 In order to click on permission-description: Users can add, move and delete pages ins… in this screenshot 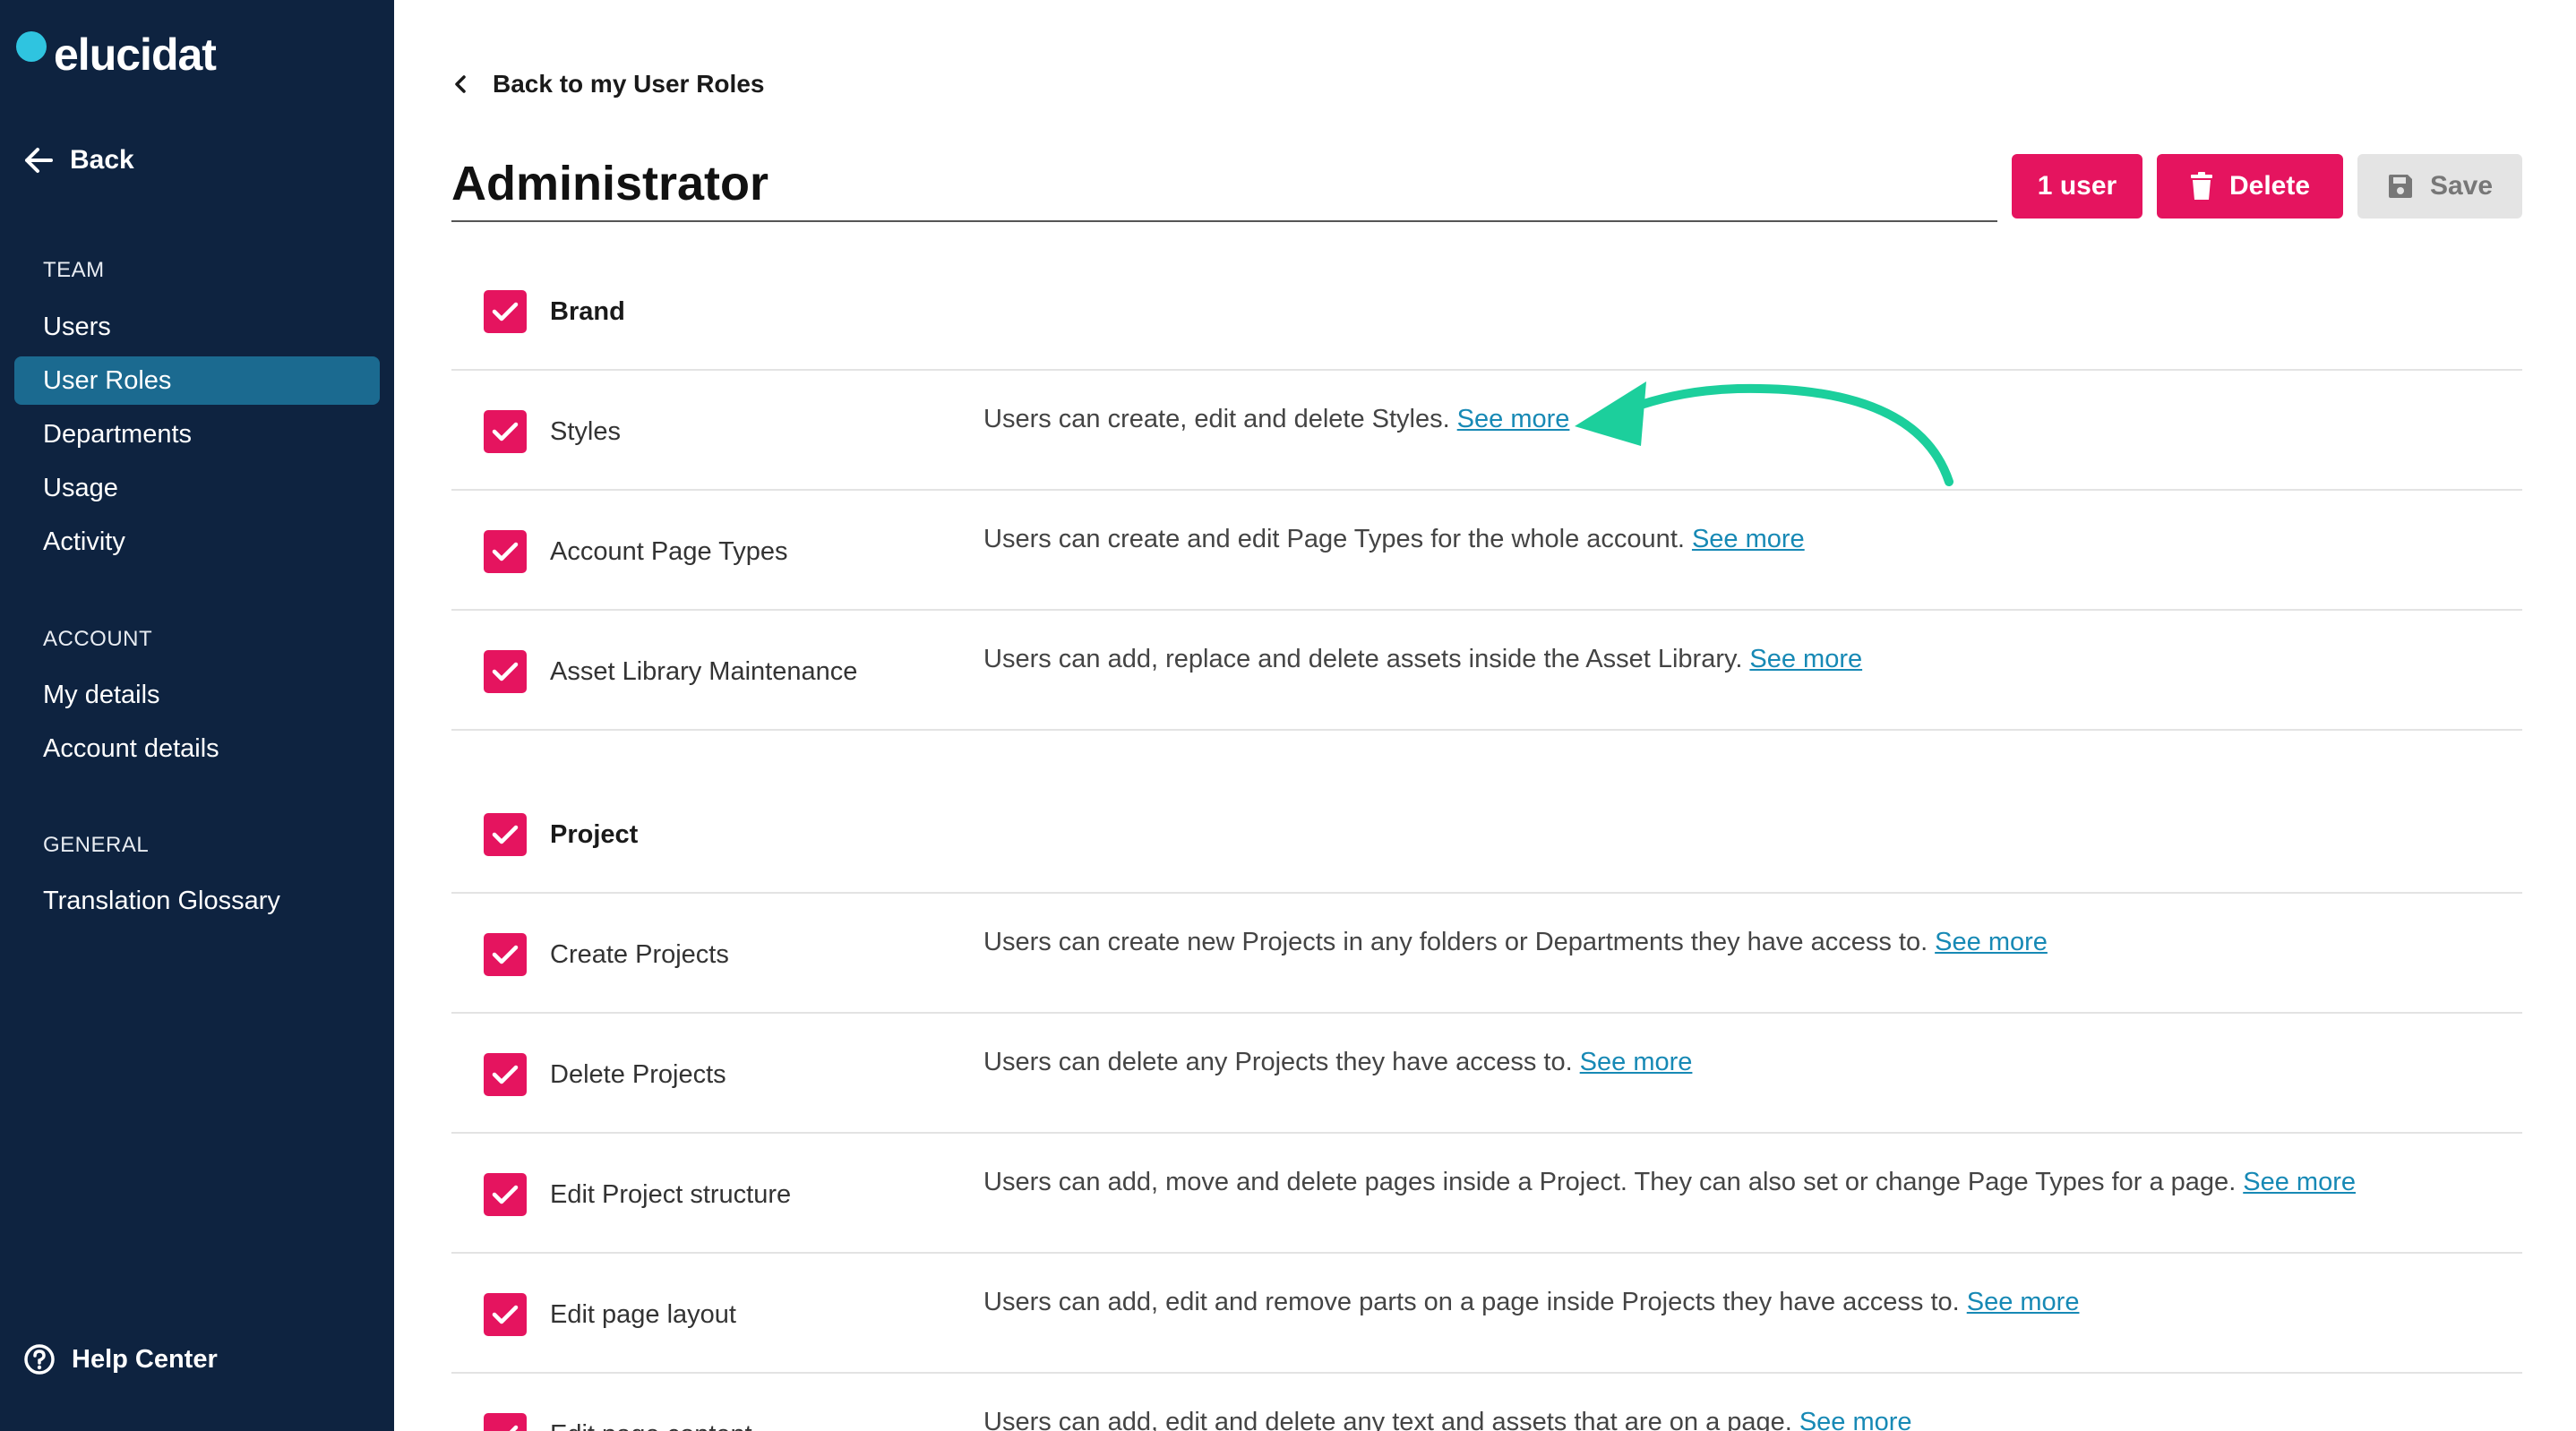, I will do `click(1669, 1182)`.